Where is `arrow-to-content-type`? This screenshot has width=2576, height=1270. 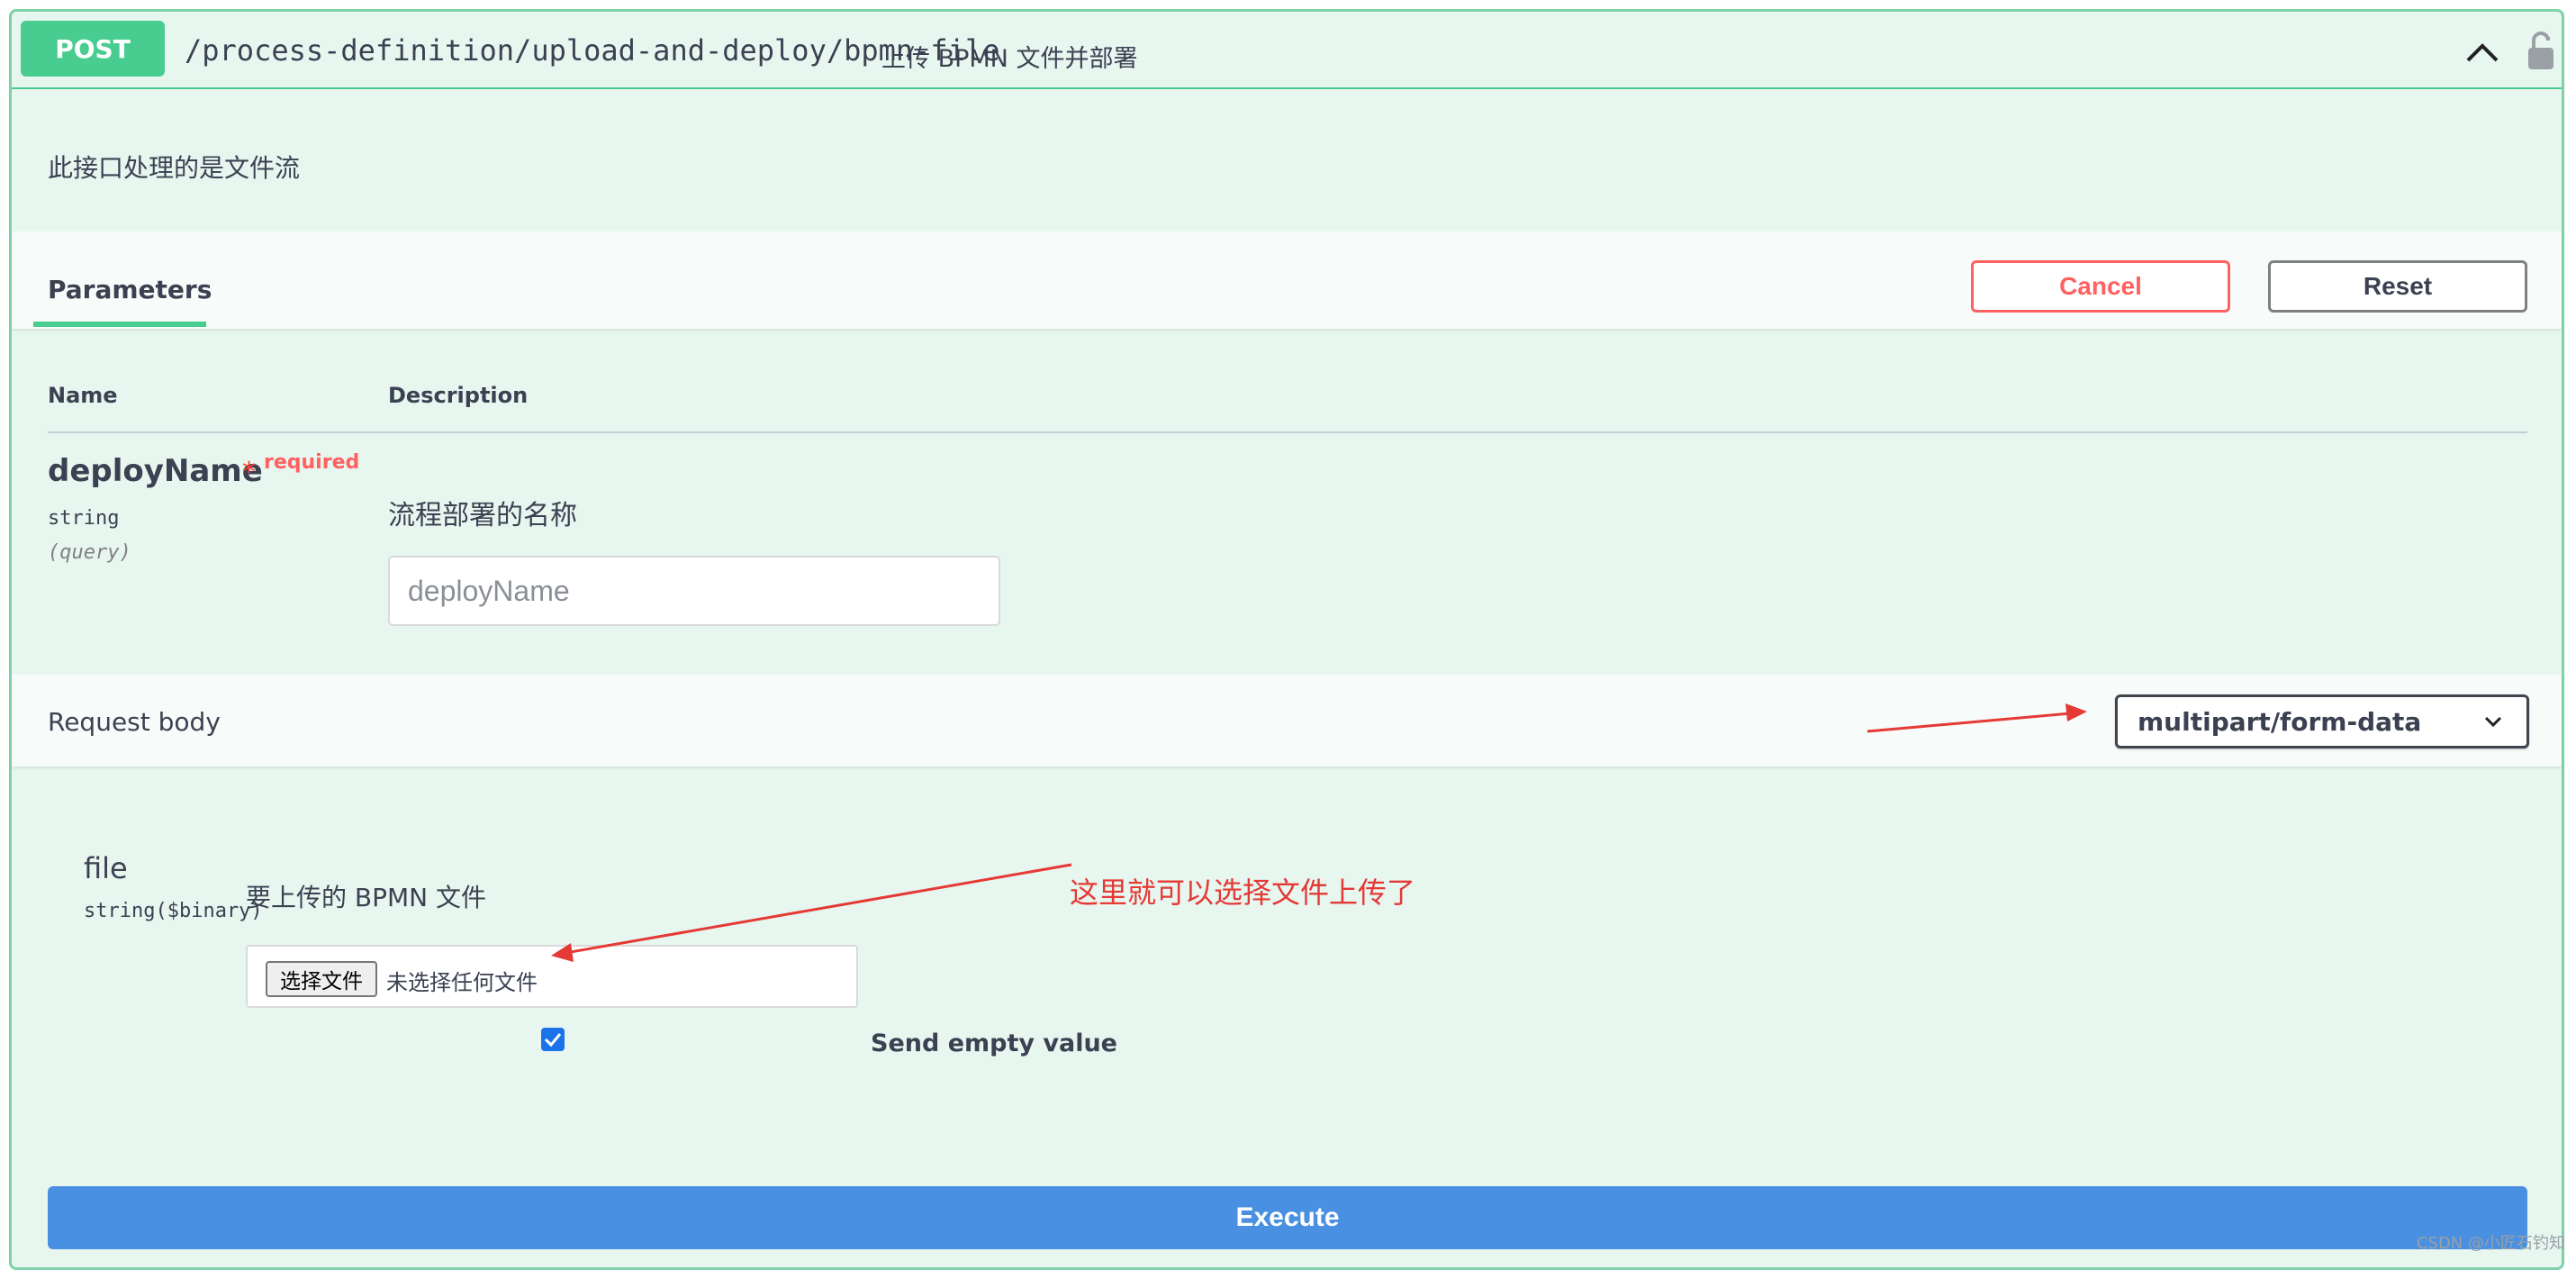 arrow-to-content-type is located at coordinates (1976, 718).